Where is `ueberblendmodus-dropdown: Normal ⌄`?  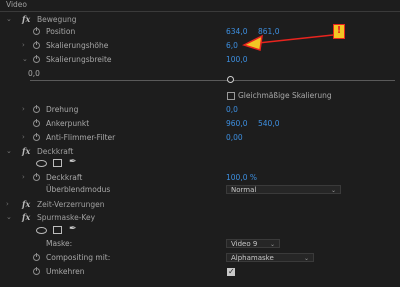
ueberblendmodus-dropdown: Normal ⌄ is located at coordinates (283, 189).